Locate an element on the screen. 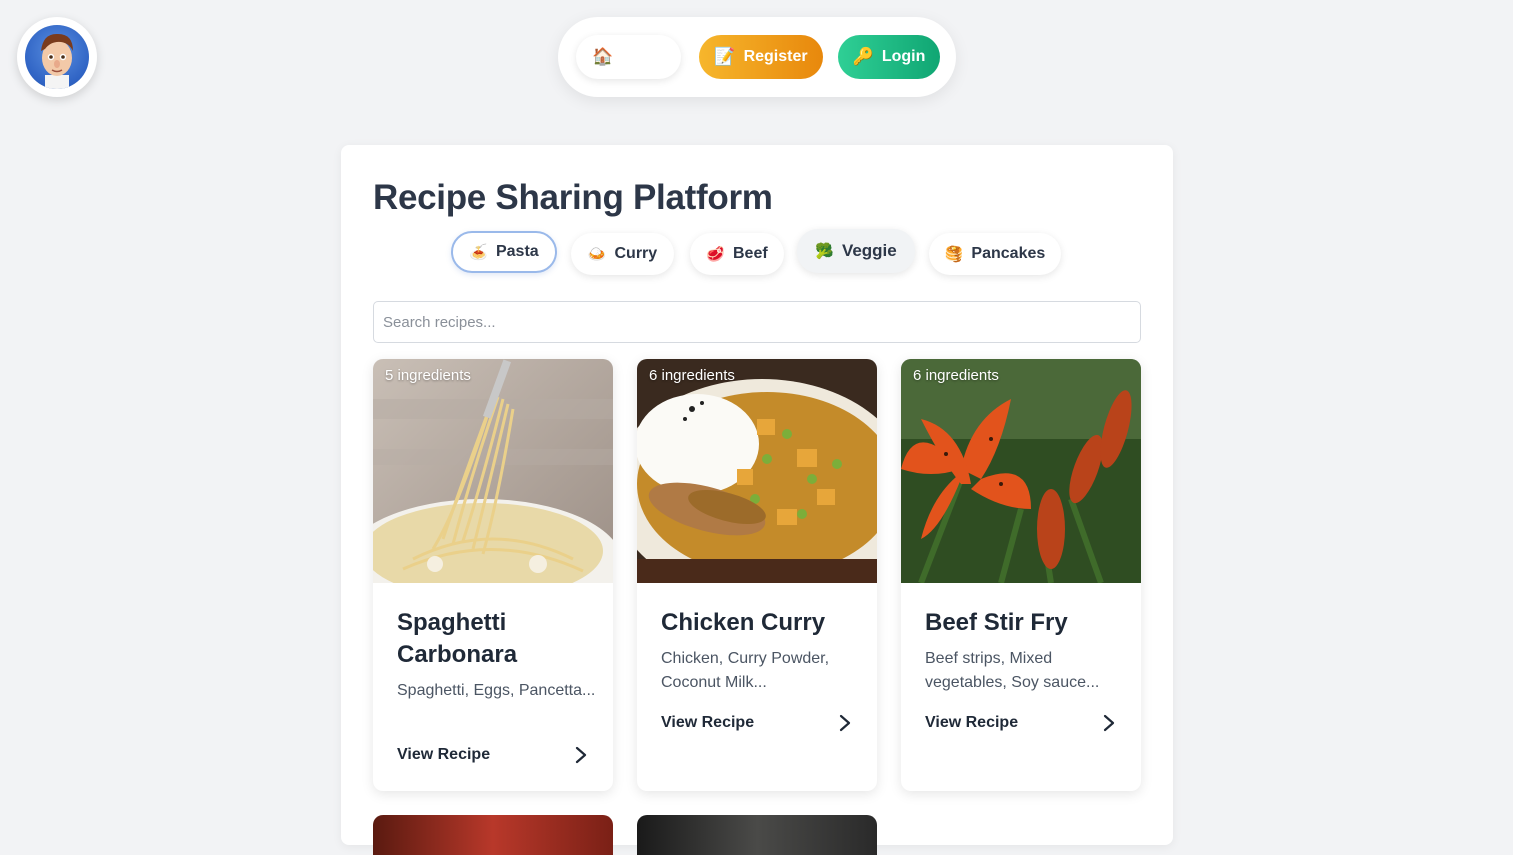 The image size is (1513, 855). category-label: Curry is located at coordinates (636, 253).